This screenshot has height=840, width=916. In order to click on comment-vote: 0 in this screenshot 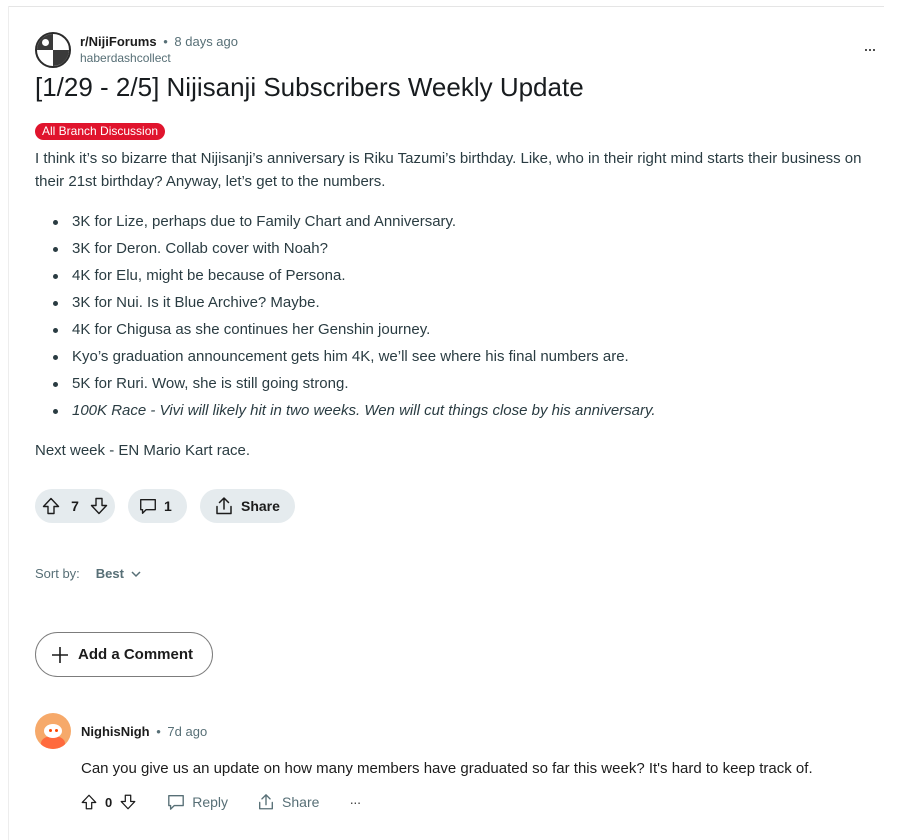, I will do `click(108, 802)`.